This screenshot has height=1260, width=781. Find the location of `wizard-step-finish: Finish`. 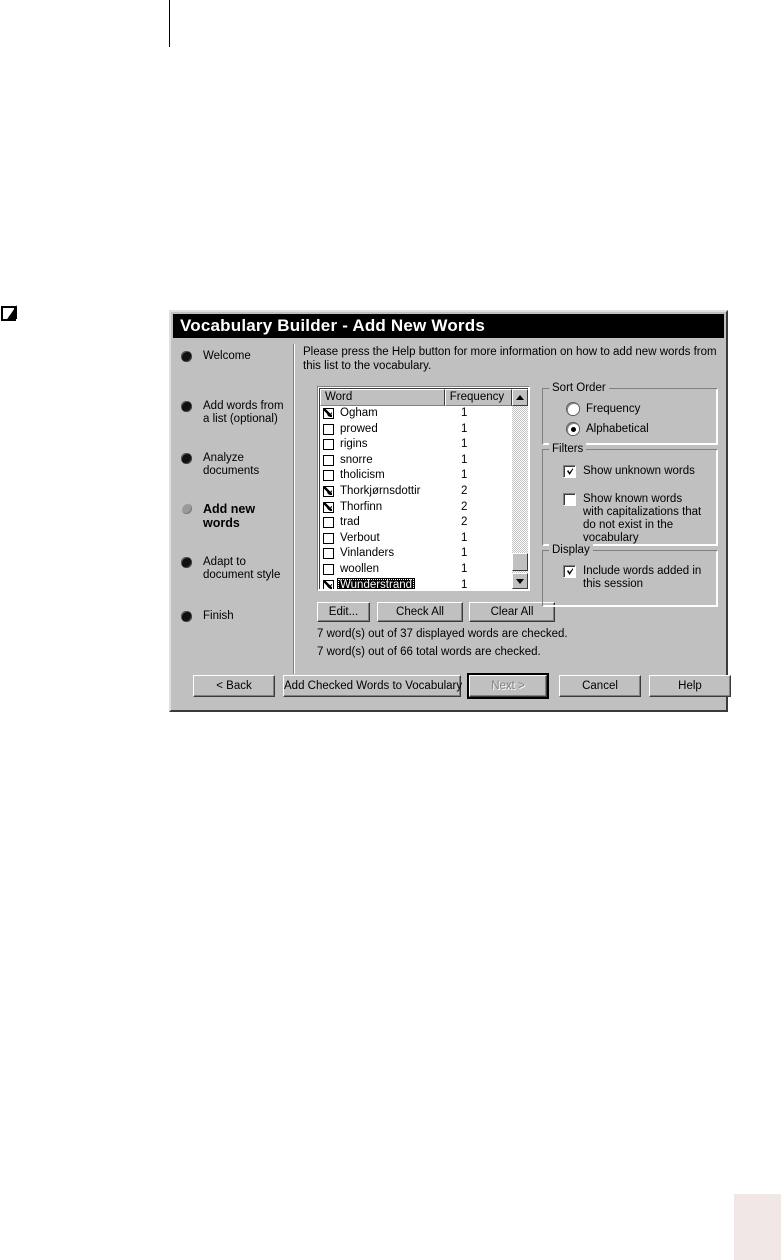

wizard-step-finish: Finish is located at coordinates (235, 616).